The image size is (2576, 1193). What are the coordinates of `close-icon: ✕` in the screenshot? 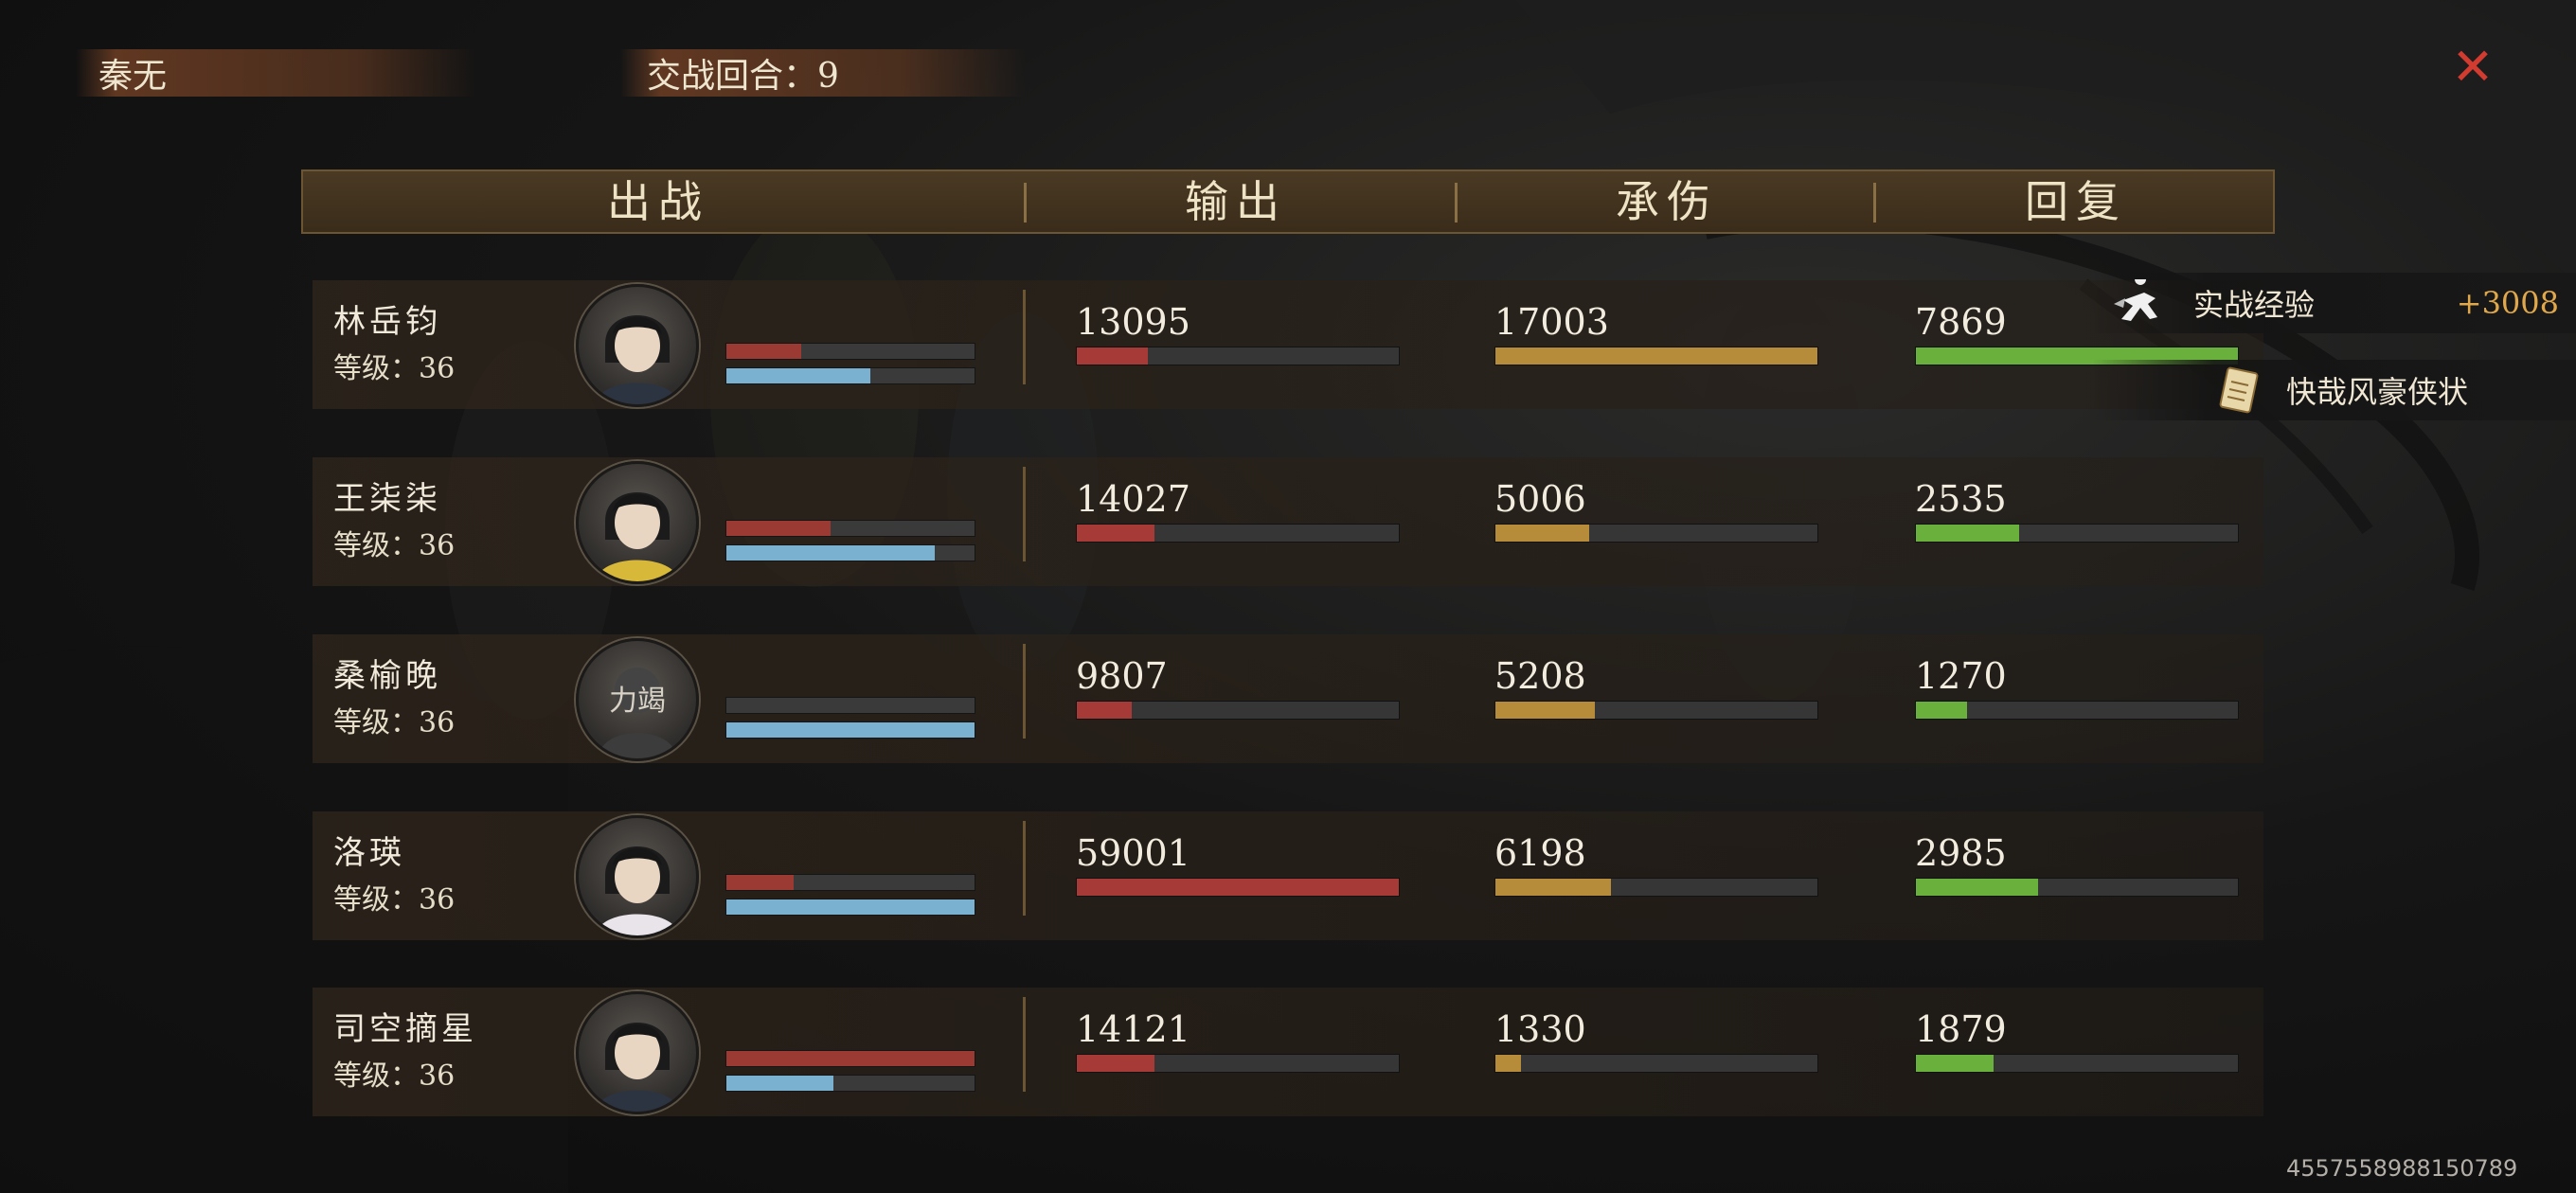 It's located at (2473, 67).